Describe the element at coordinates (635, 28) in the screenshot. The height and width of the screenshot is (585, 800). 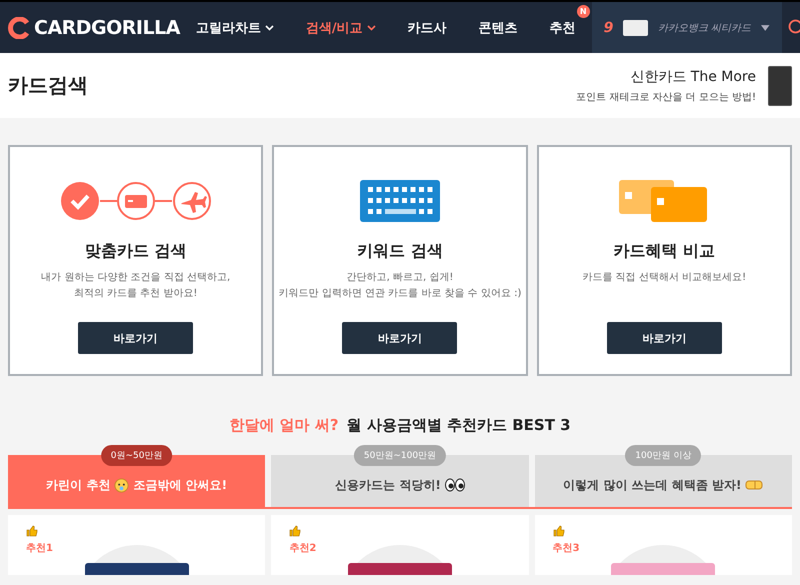
I see `card-thumbnail` at that location.